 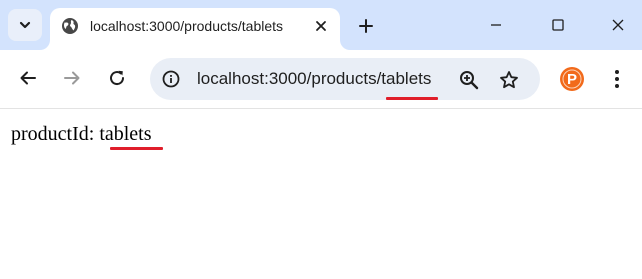 I want to click on arrow-right-icon, so click(x=72, y=78).